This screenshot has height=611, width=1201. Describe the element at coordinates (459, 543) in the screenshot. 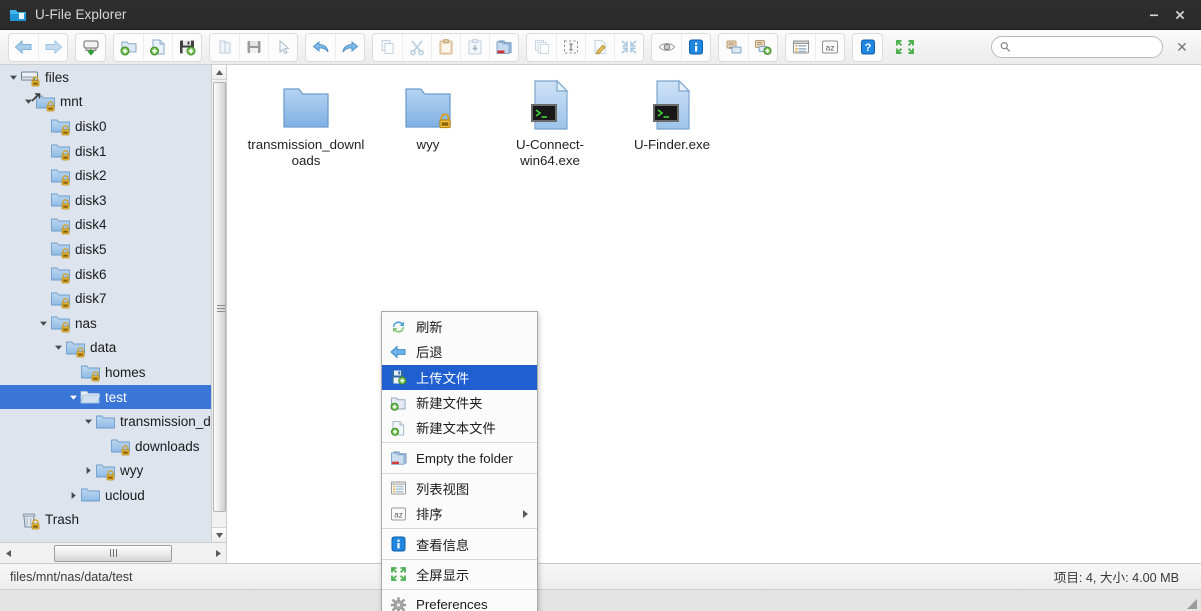

I see `context-menu-item: 查看信息` at that location.